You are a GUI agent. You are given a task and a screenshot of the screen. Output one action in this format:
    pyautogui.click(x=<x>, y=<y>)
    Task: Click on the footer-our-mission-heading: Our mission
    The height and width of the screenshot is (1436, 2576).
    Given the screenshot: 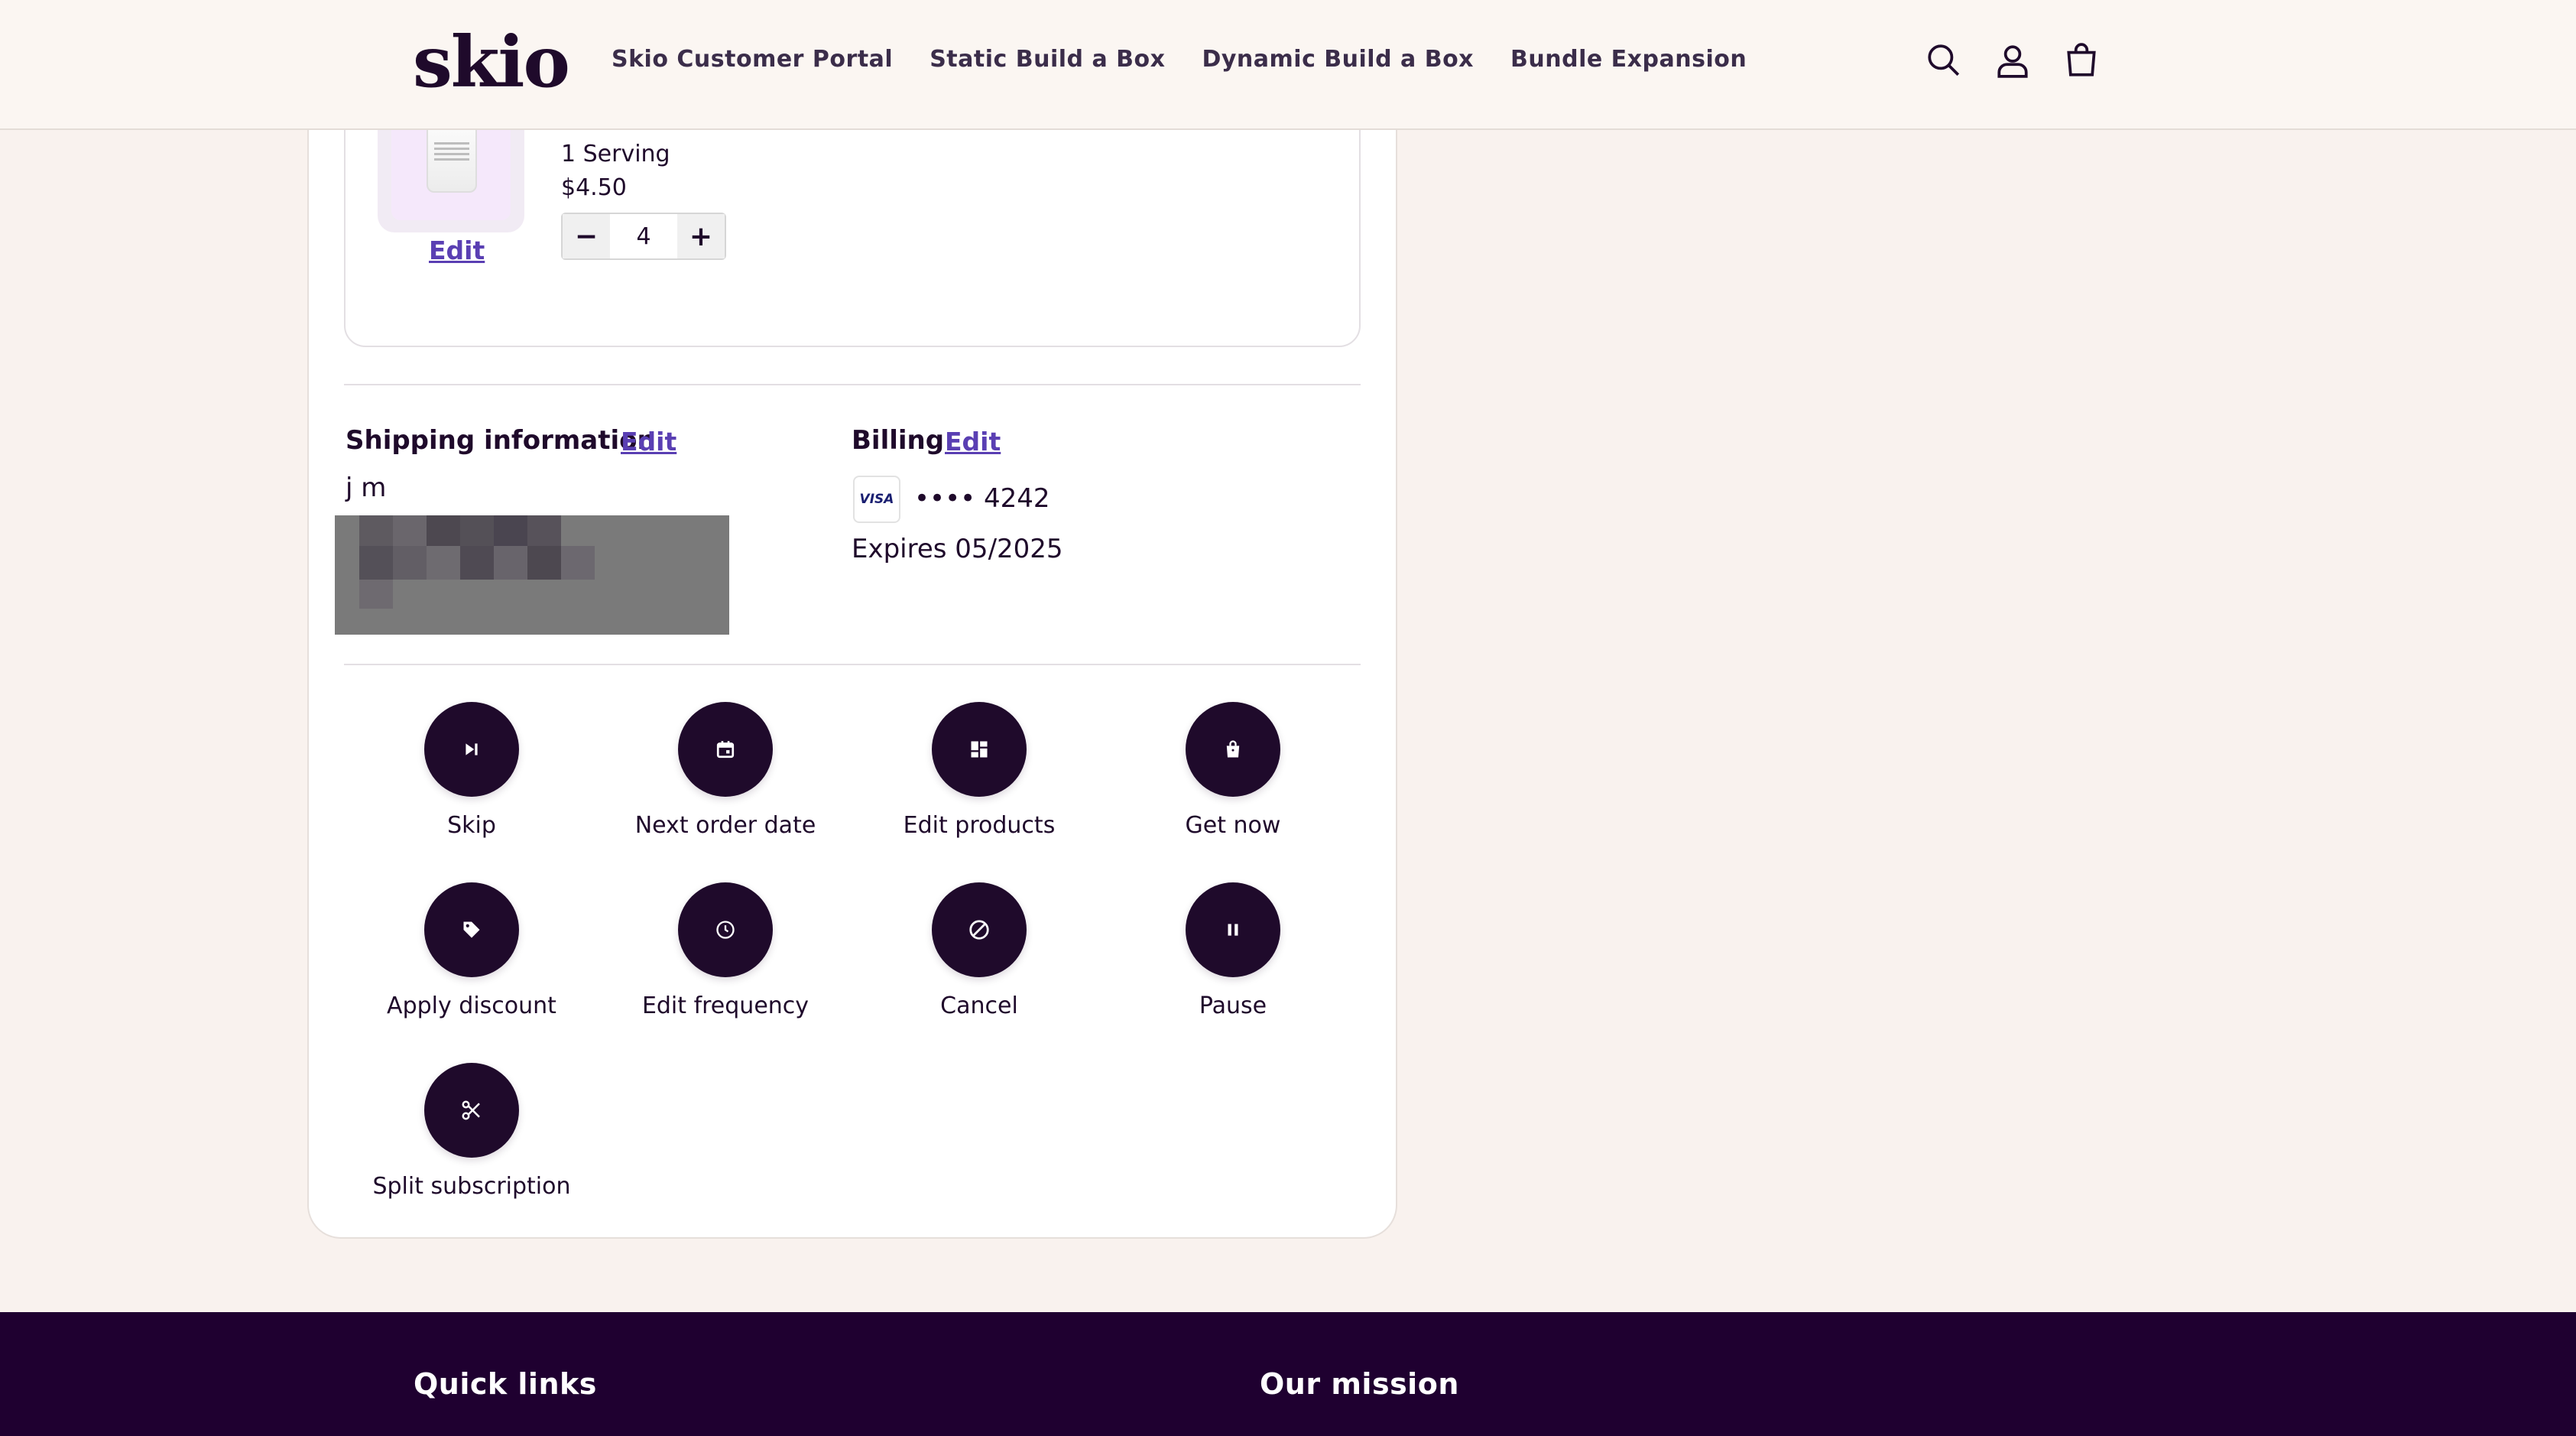 What is the action you would take?
    pyautogui.click(x=1359, y=1384)
    